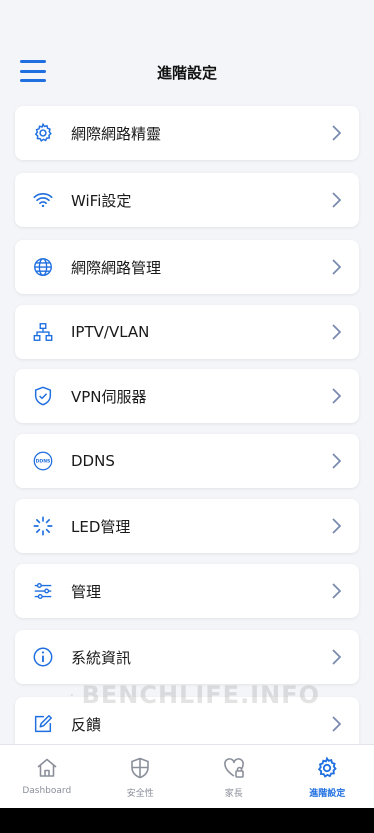 The height and width of the screenshot is (833, 374). I want to click on led-icon, so click(43, 526).